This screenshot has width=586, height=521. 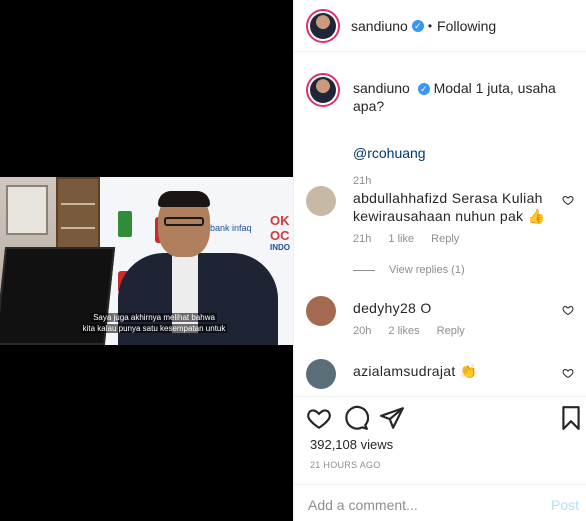 I want to click on caption-username: sandiuno, so click(x=381, y=88).